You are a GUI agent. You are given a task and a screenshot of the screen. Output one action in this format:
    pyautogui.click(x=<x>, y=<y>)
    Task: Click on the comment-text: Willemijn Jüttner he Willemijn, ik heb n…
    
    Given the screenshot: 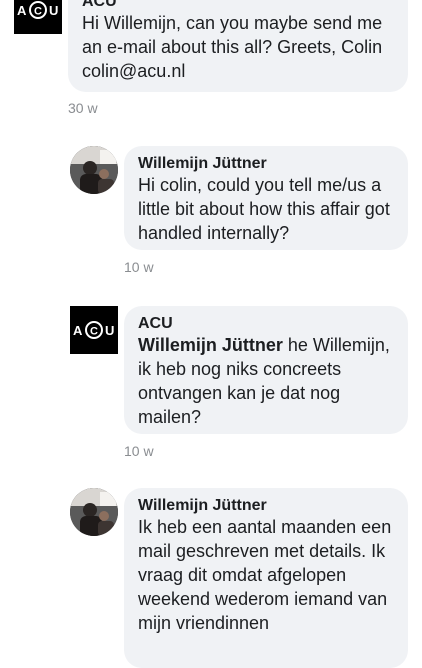 What is the action you would take?
    pyautogui.click(x=266, y=381)
    